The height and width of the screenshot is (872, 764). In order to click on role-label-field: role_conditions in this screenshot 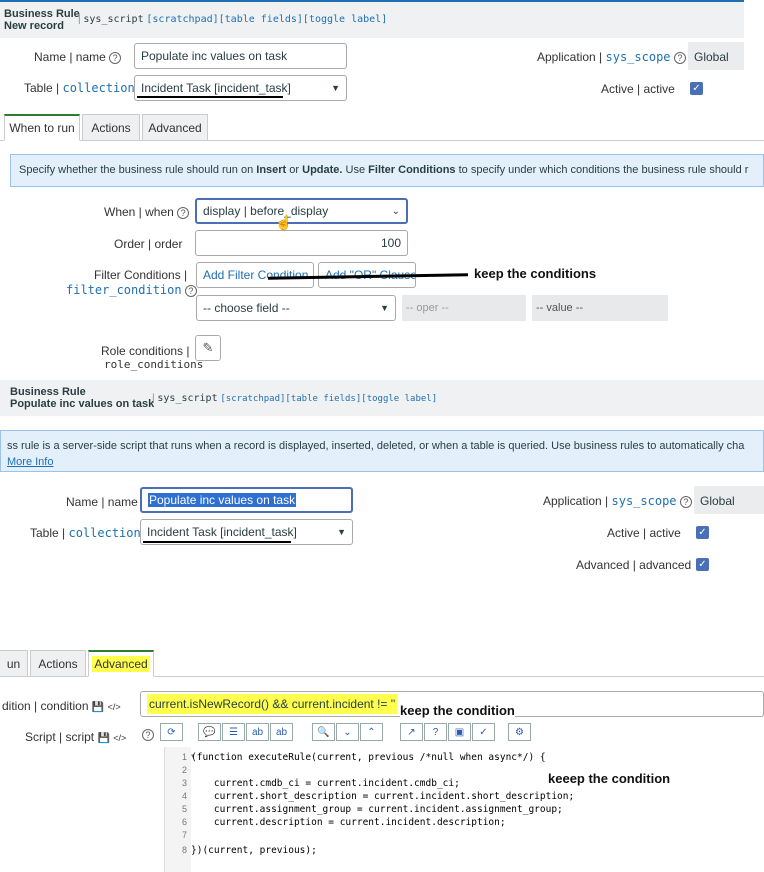, I will do `click(154, 364)`.